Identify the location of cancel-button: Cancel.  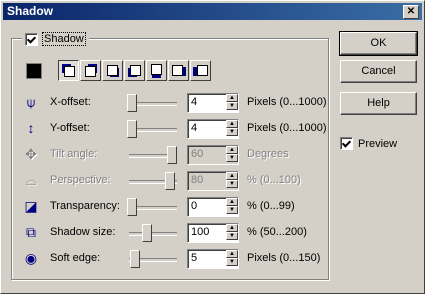
(378, 71).